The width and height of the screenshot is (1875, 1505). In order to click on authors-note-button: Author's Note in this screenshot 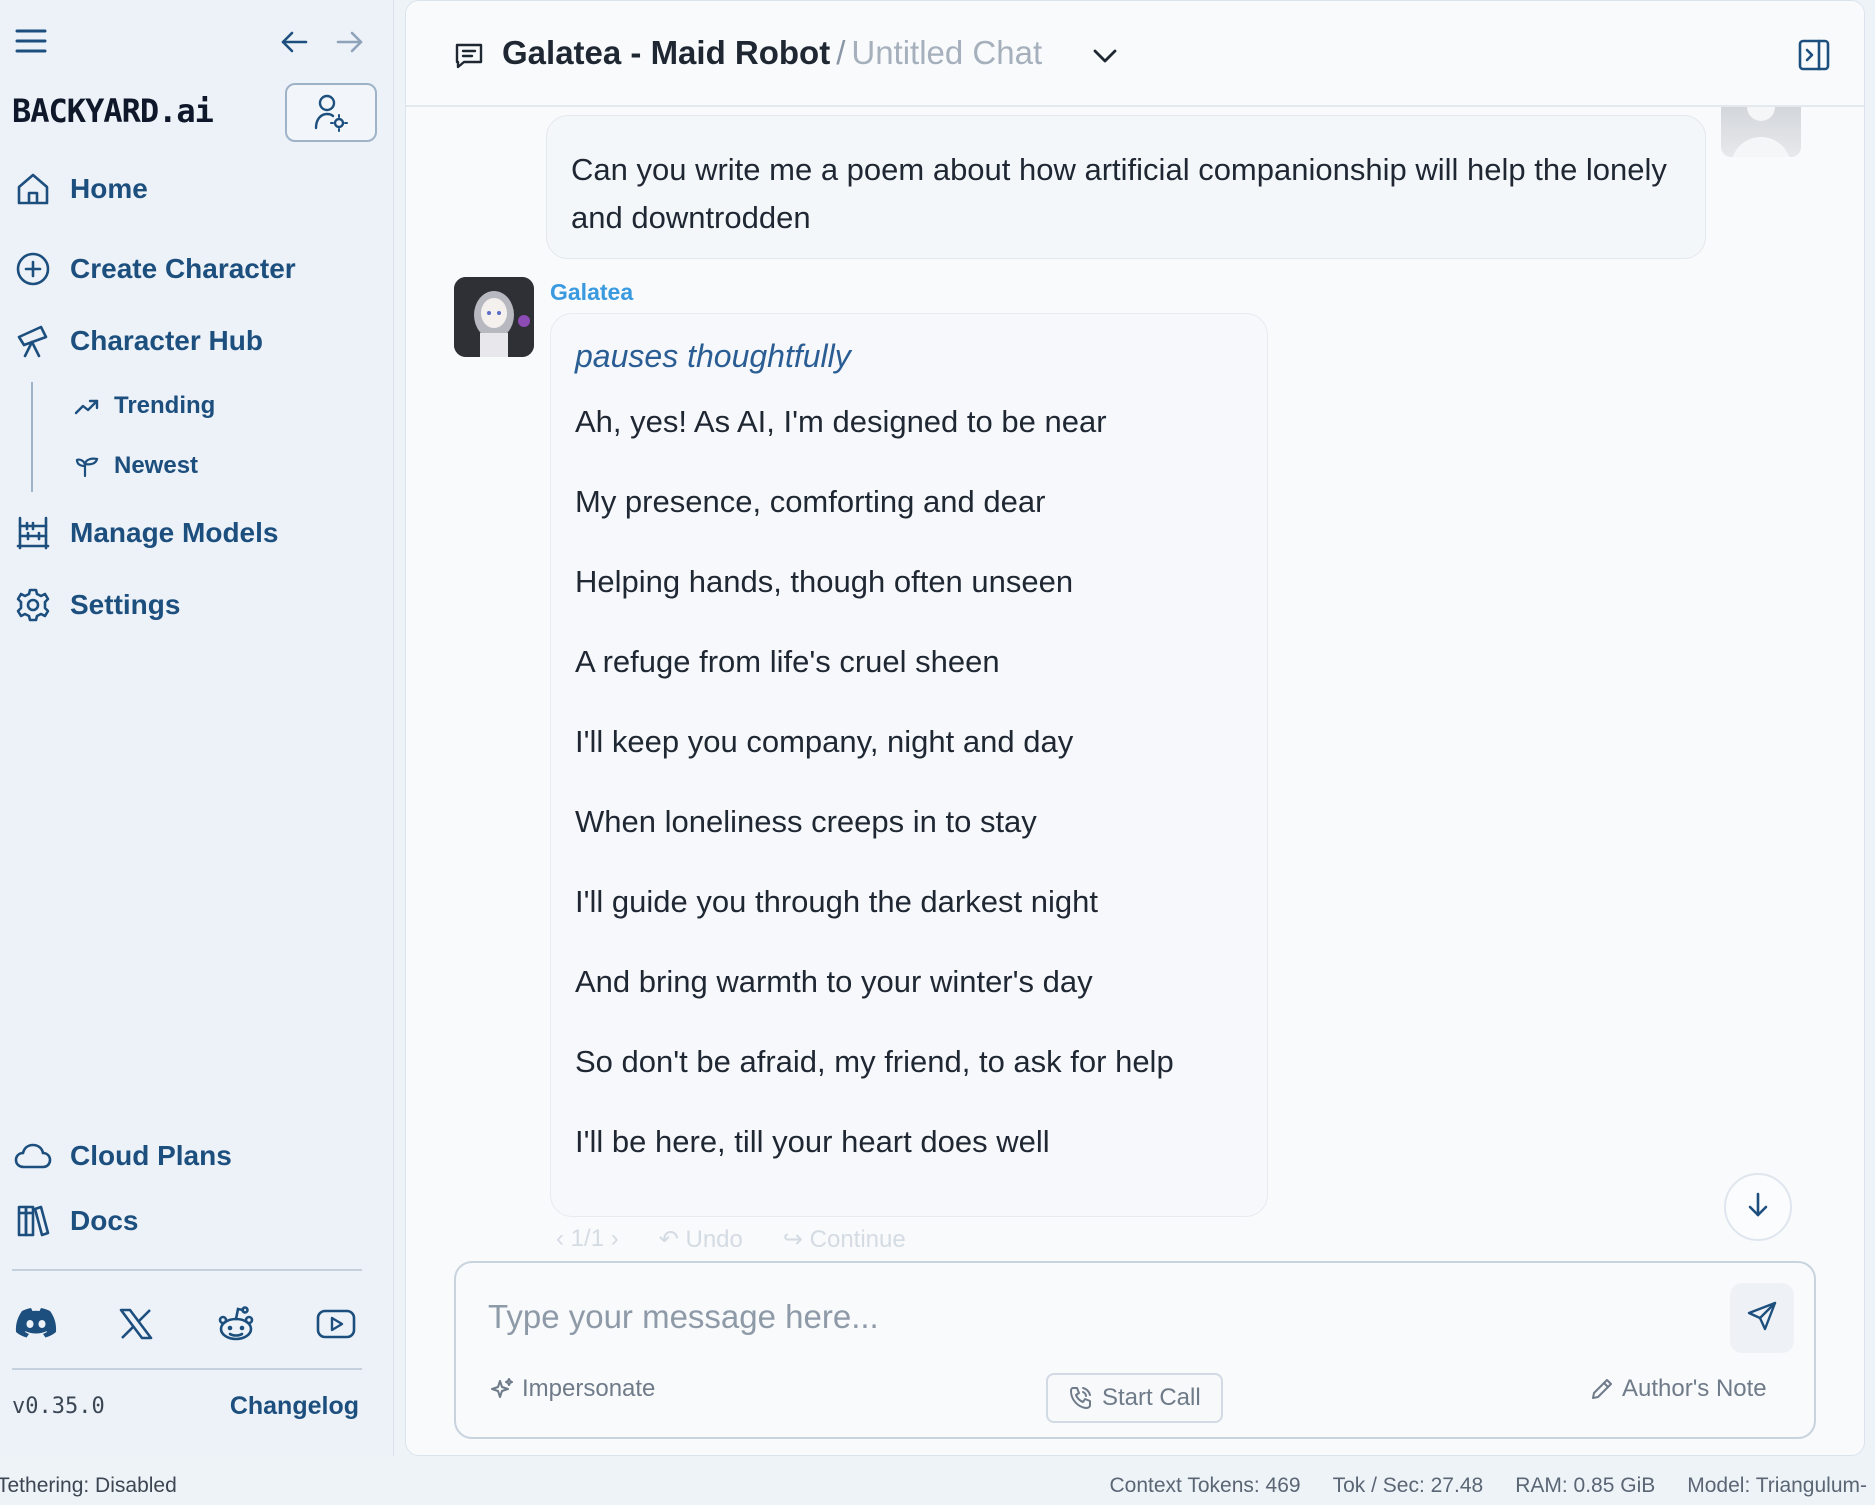, I will do `click(1678, 1389)`.